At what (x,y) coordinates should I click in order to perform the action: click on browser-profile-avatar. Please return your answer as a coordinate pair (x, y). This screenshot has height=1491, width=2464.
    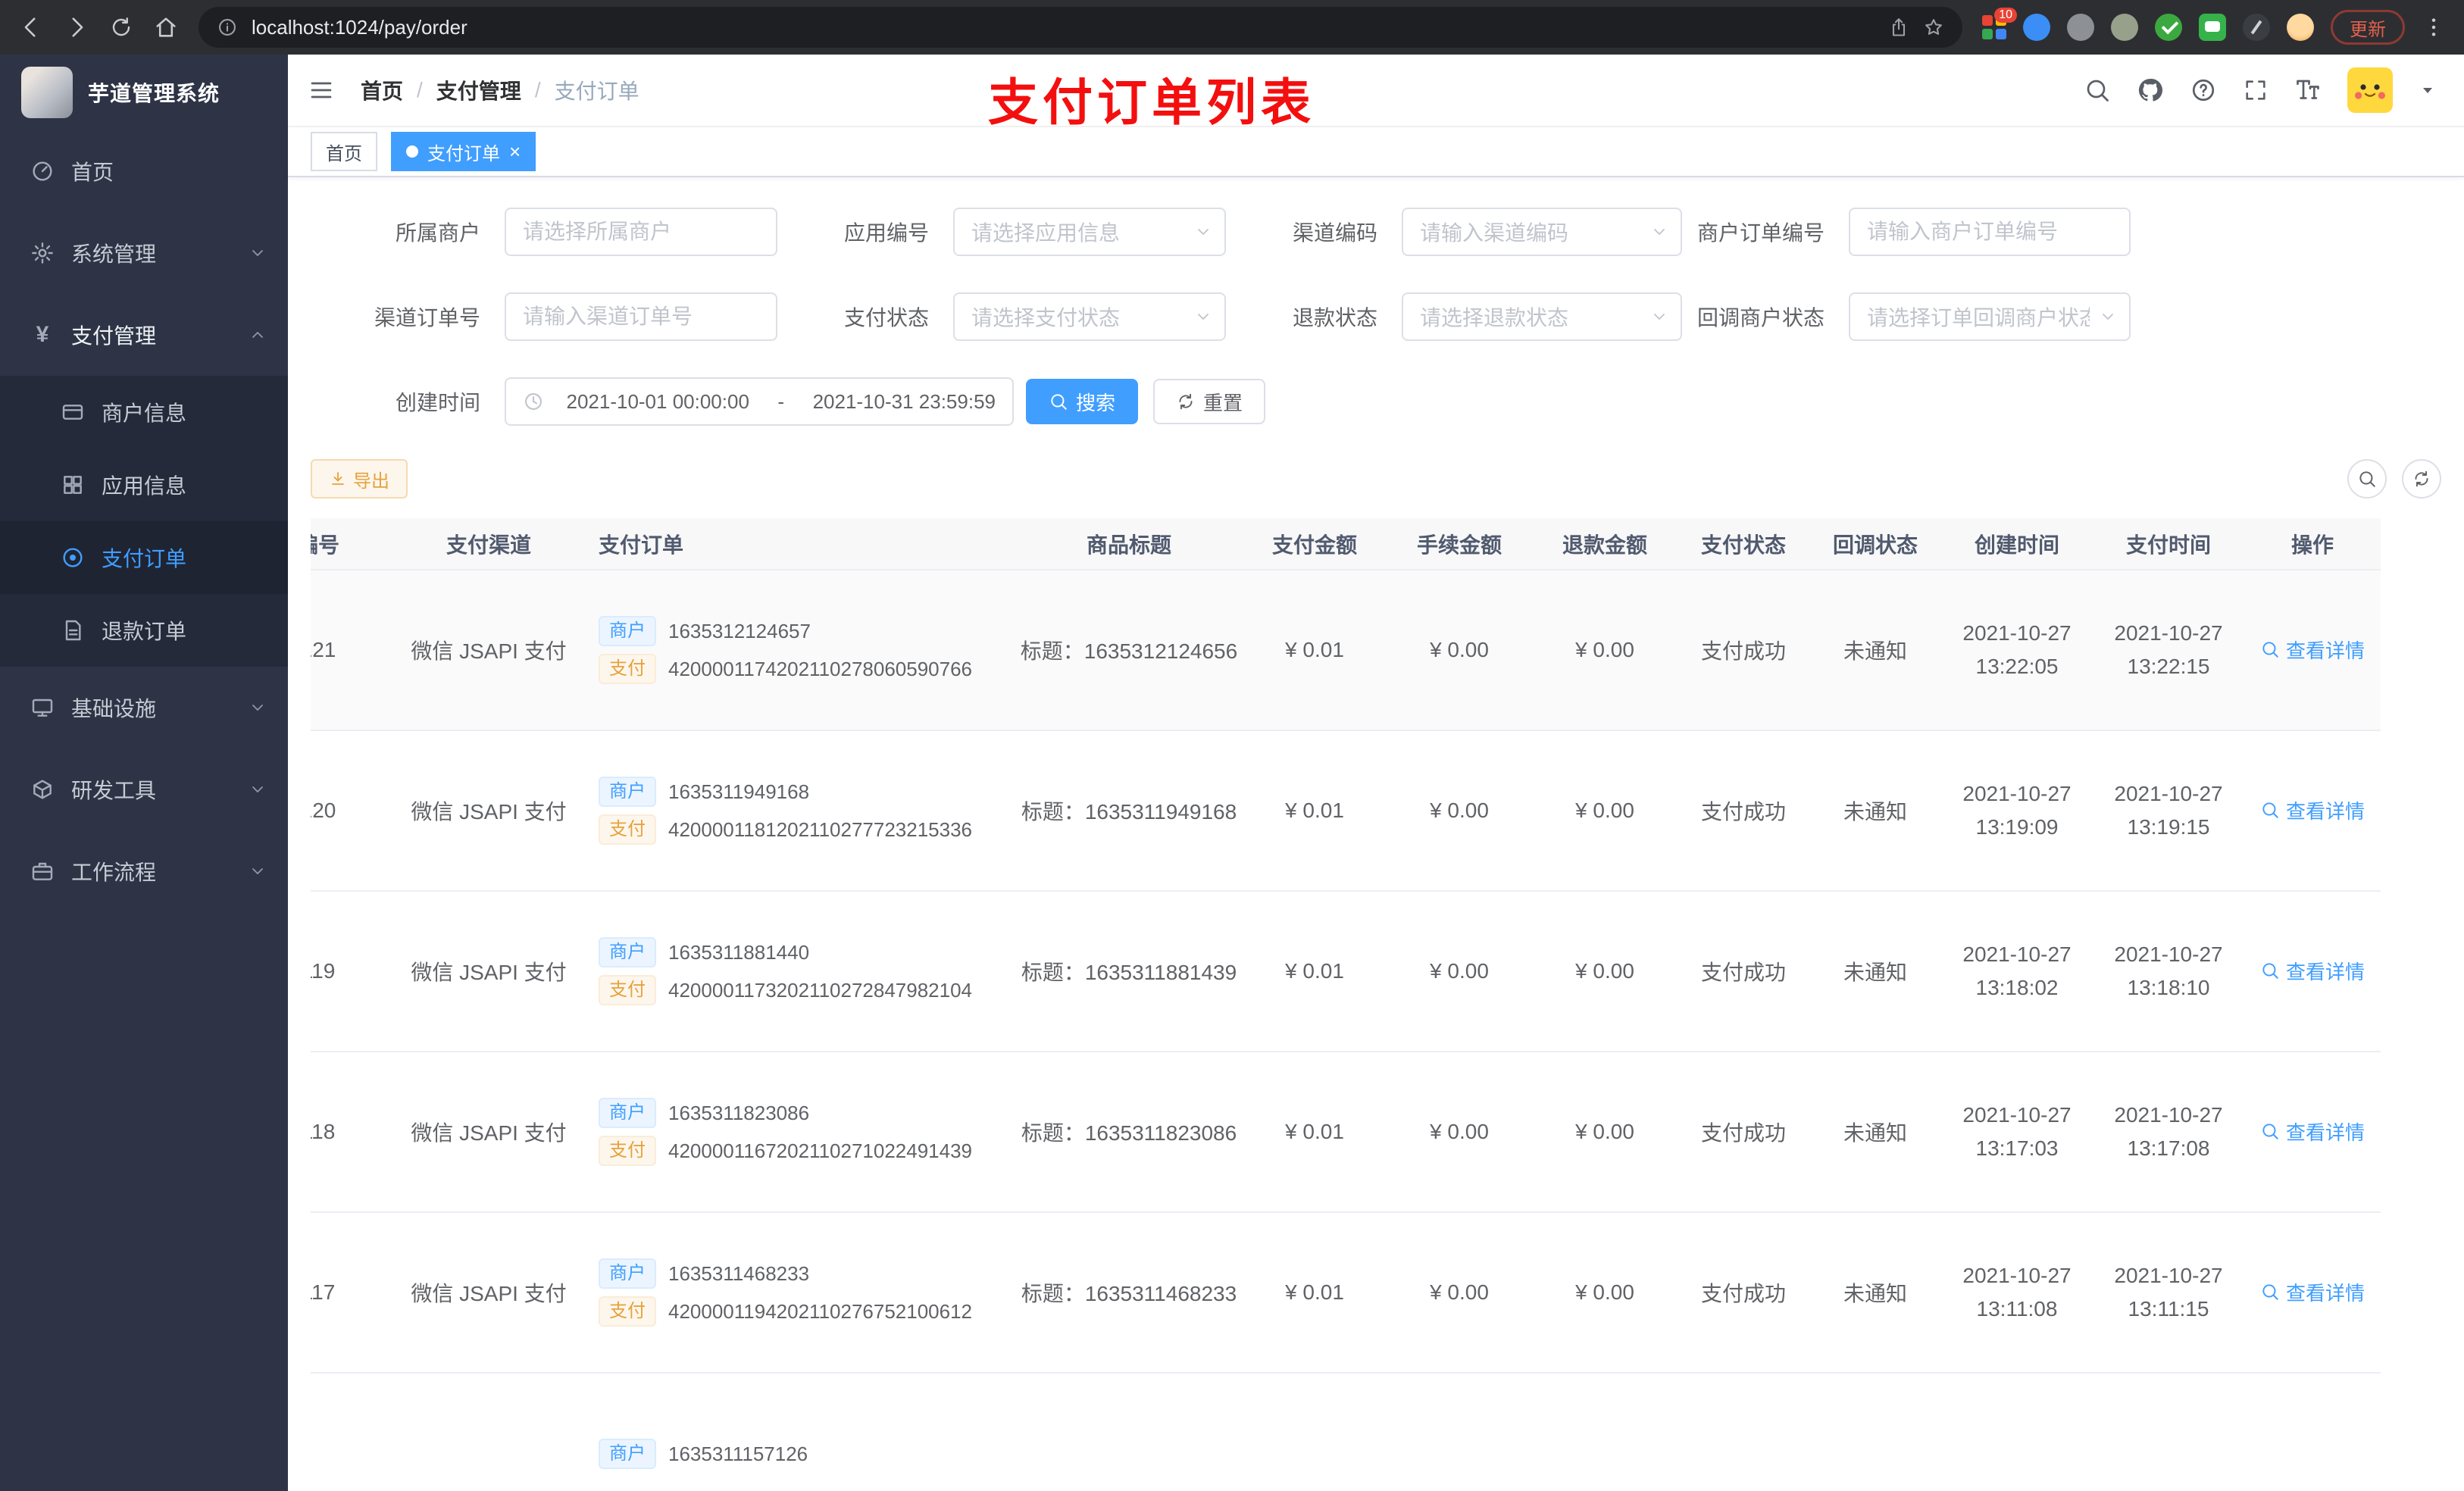
    Looking at the image, I should click on (2300, 27).